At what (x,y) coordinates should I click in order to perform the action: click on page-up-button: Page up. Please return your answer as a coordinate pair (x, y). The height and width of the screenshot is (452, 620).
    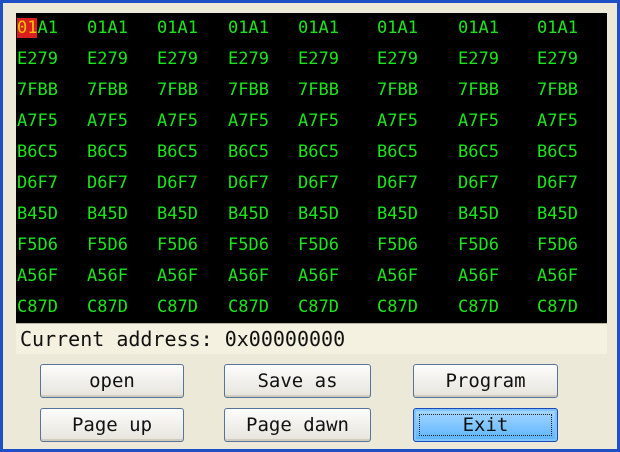
    Looking at the image, I should click on (112, 425).